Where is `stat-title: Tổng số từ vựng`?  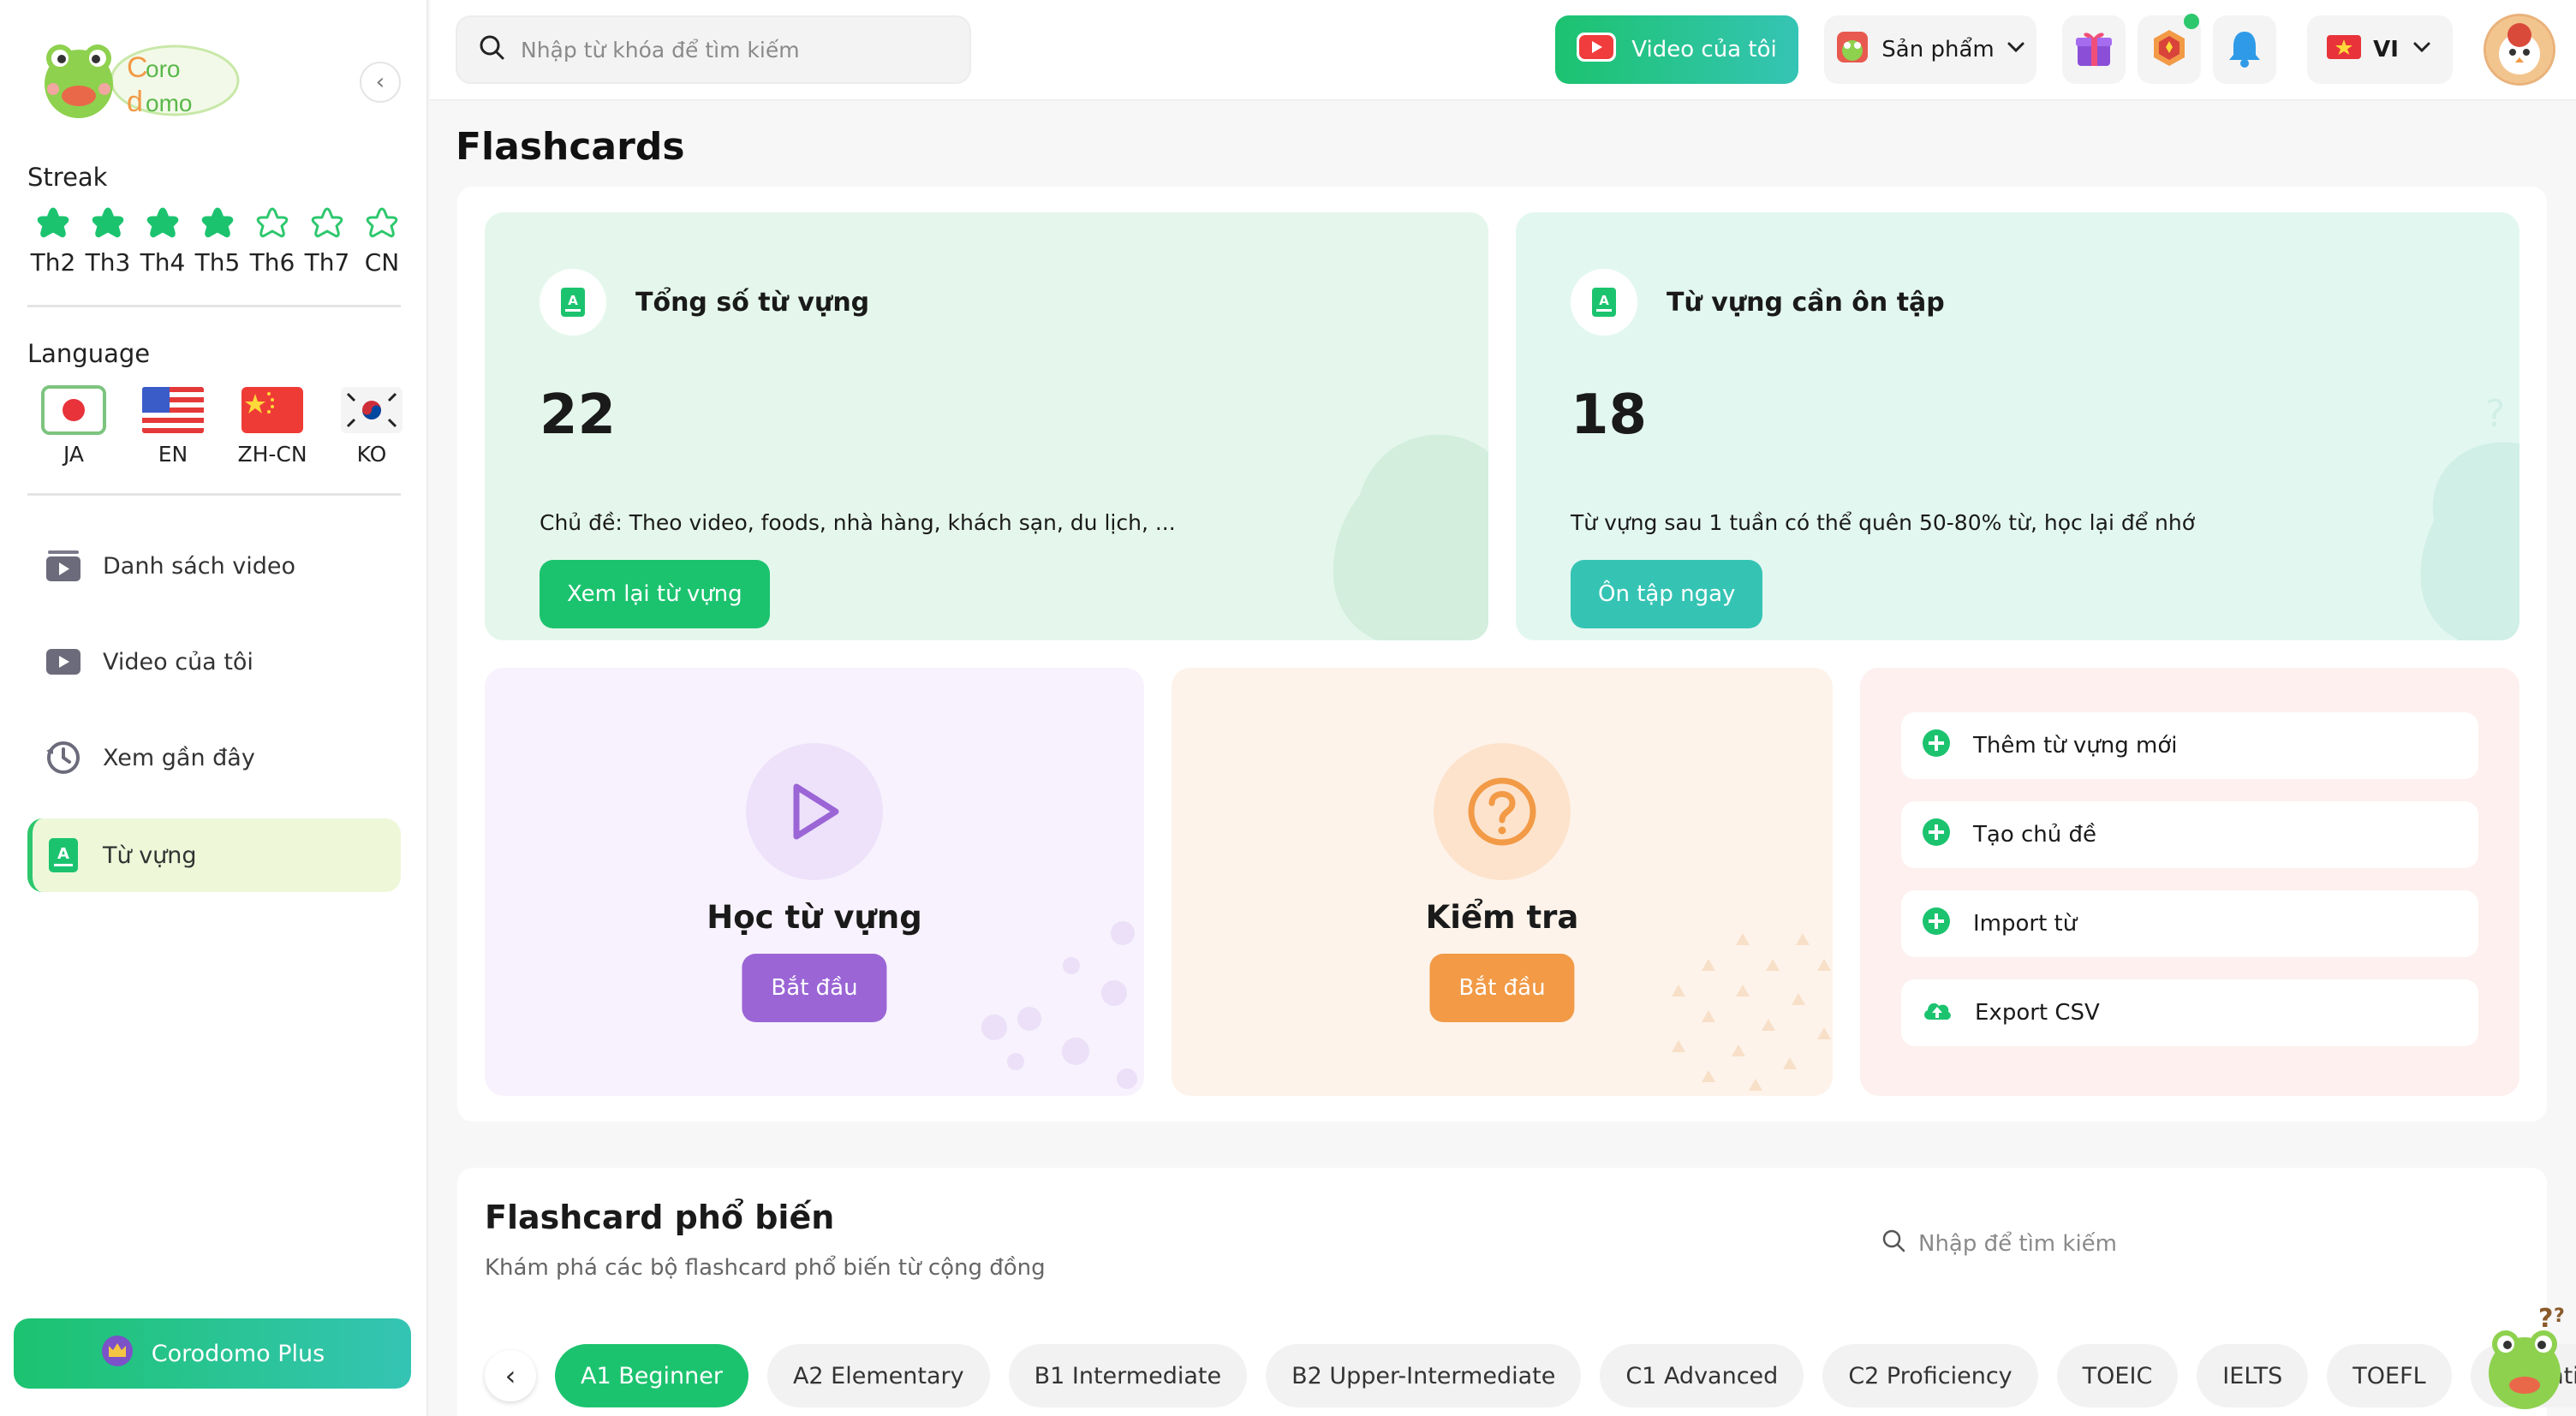 stat-title: Tổng số từ vựng is located at coordinates (752, 303).